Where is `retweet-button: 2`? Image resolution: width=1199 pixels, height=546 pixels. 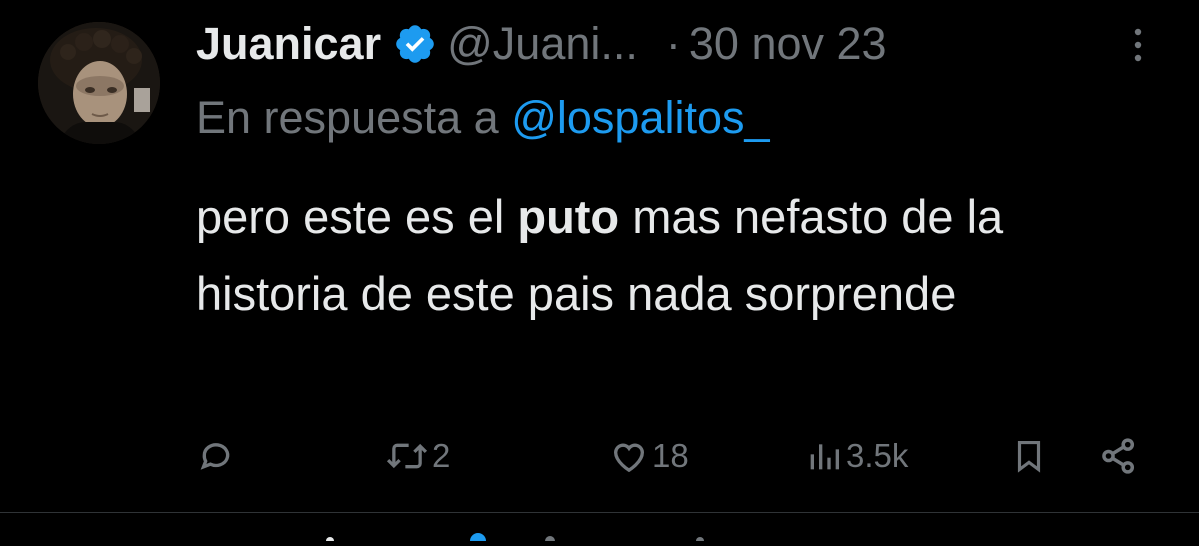 retweet-button: 2 is located at coordinates (417, 456).